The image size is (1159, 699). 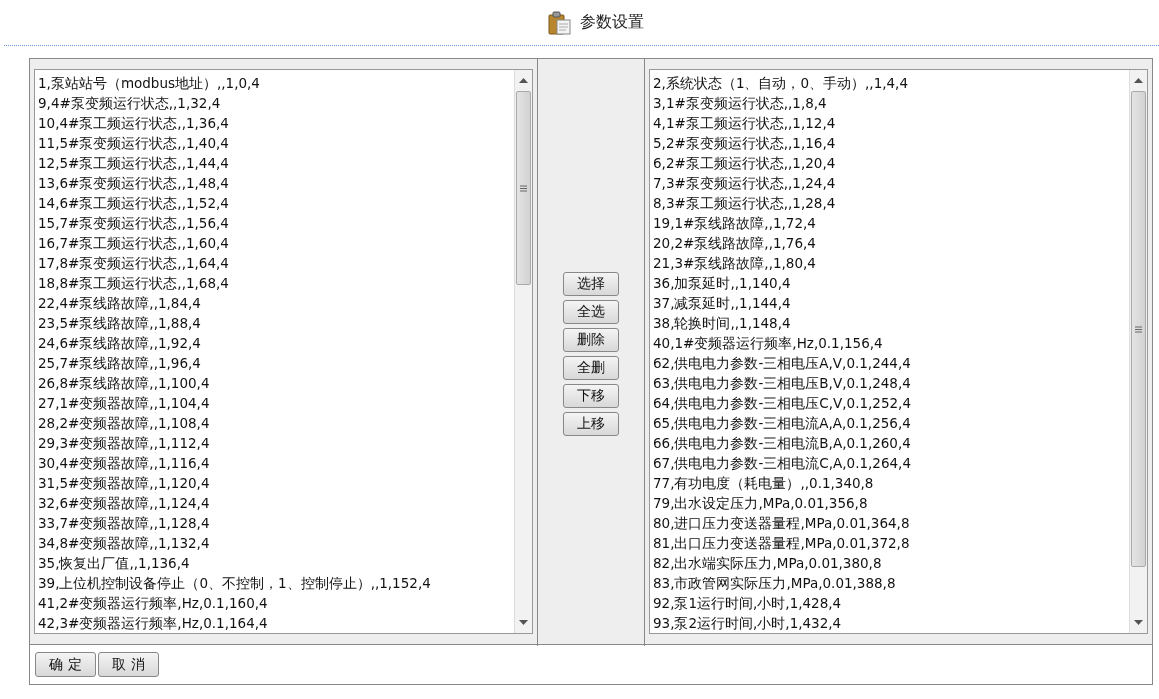 I want to click on list-item: 32,6#变频器故障,,1,124,4, so click(x=276, y=503).